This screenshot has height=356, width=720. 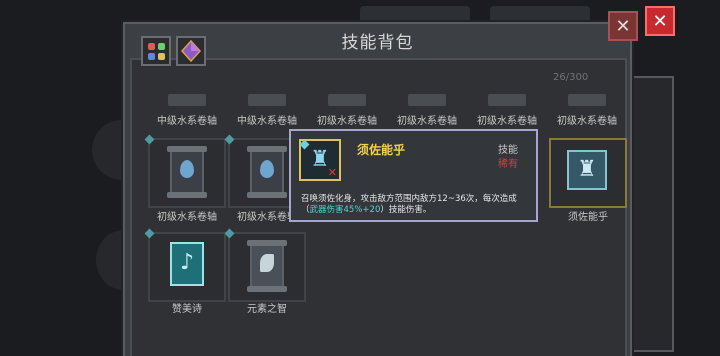 I want to click on description-text: ）技能伤害。, so click(x=406, y=210).